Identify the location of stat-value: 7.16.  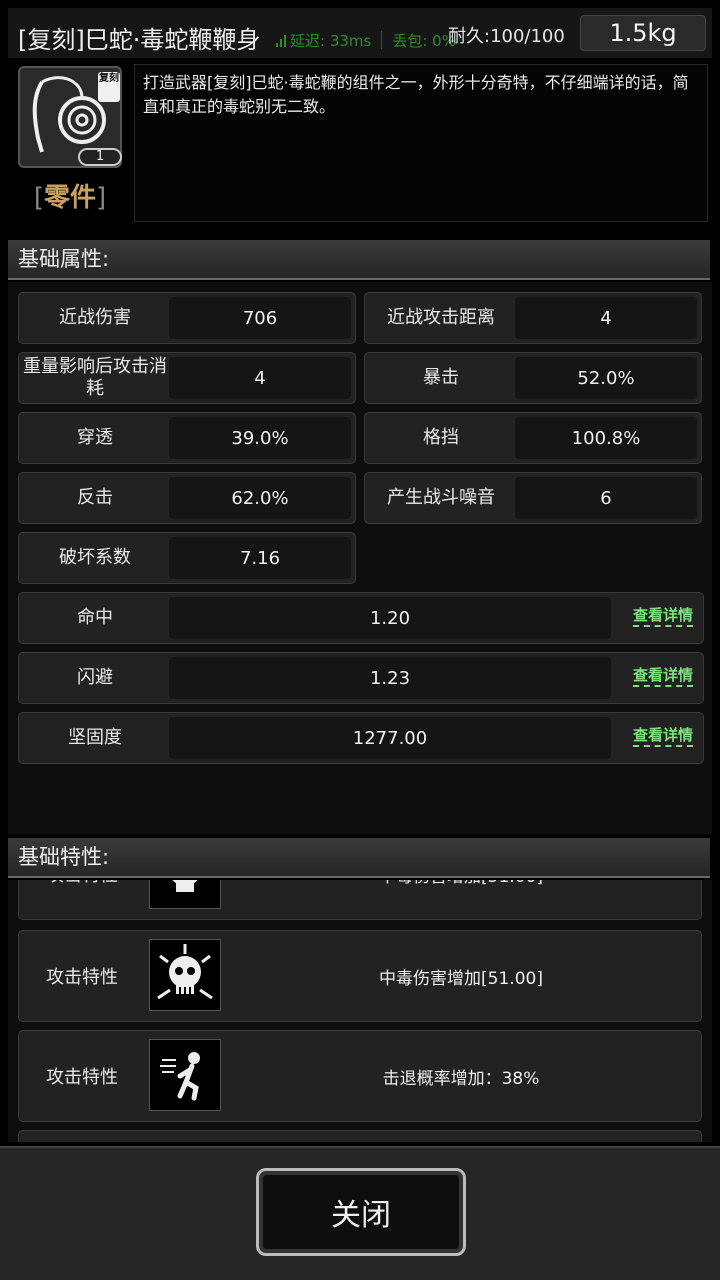
(260, 558).